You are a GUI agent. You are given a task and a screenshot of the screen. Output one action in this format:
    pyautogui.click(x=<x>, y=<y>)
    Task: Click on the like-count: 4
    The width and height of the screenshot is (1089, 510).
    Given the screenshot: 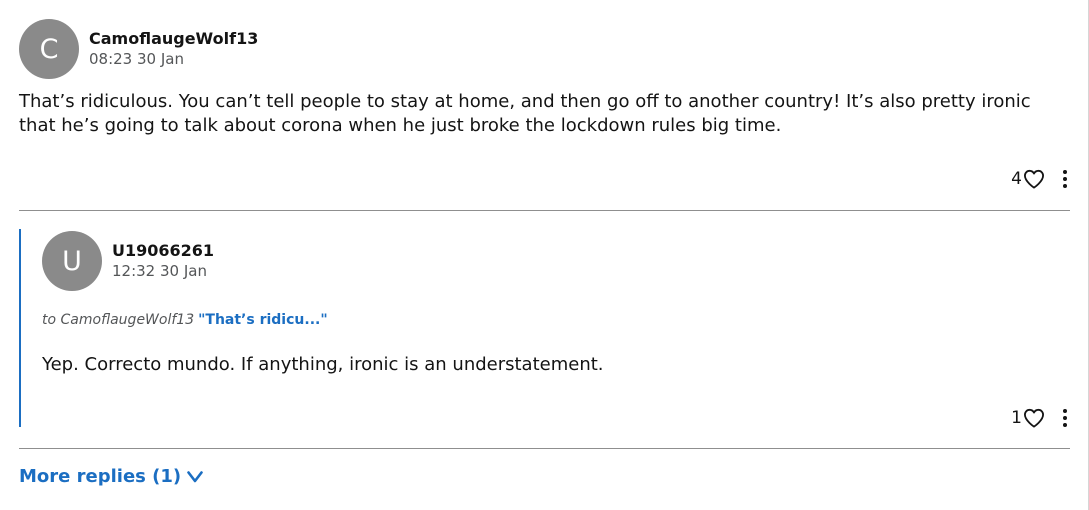 What is the action you would take?
    pyautogui.click(x=1016, y=179)
    